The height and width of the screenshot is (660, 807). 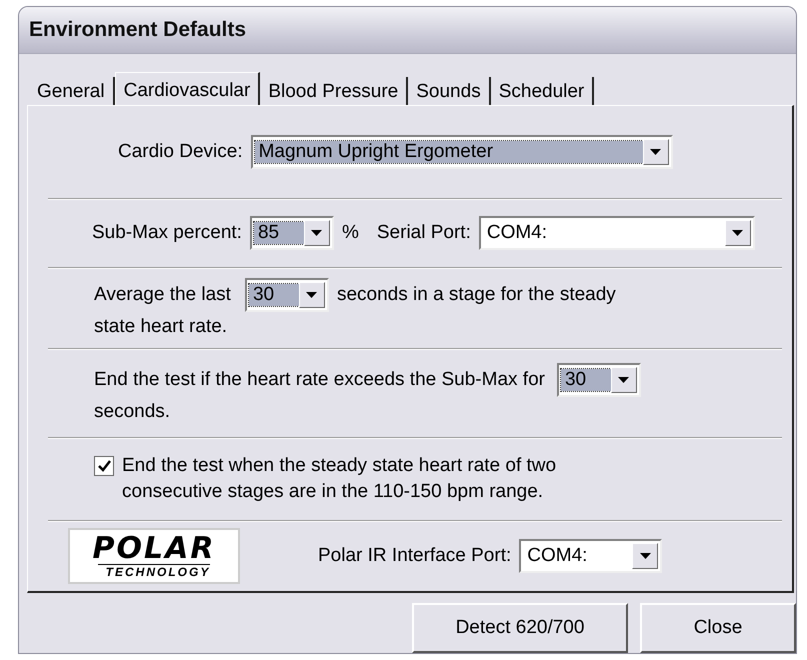 I want to click on tab: Sounds, so click(x=449, y=91).